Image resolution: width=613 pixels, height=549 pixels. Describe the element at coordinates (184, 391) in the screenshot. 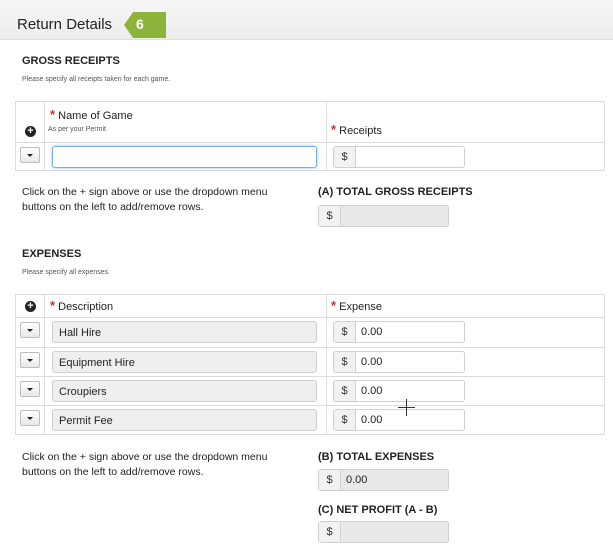

I see `description-input: Croupiers` at that location.